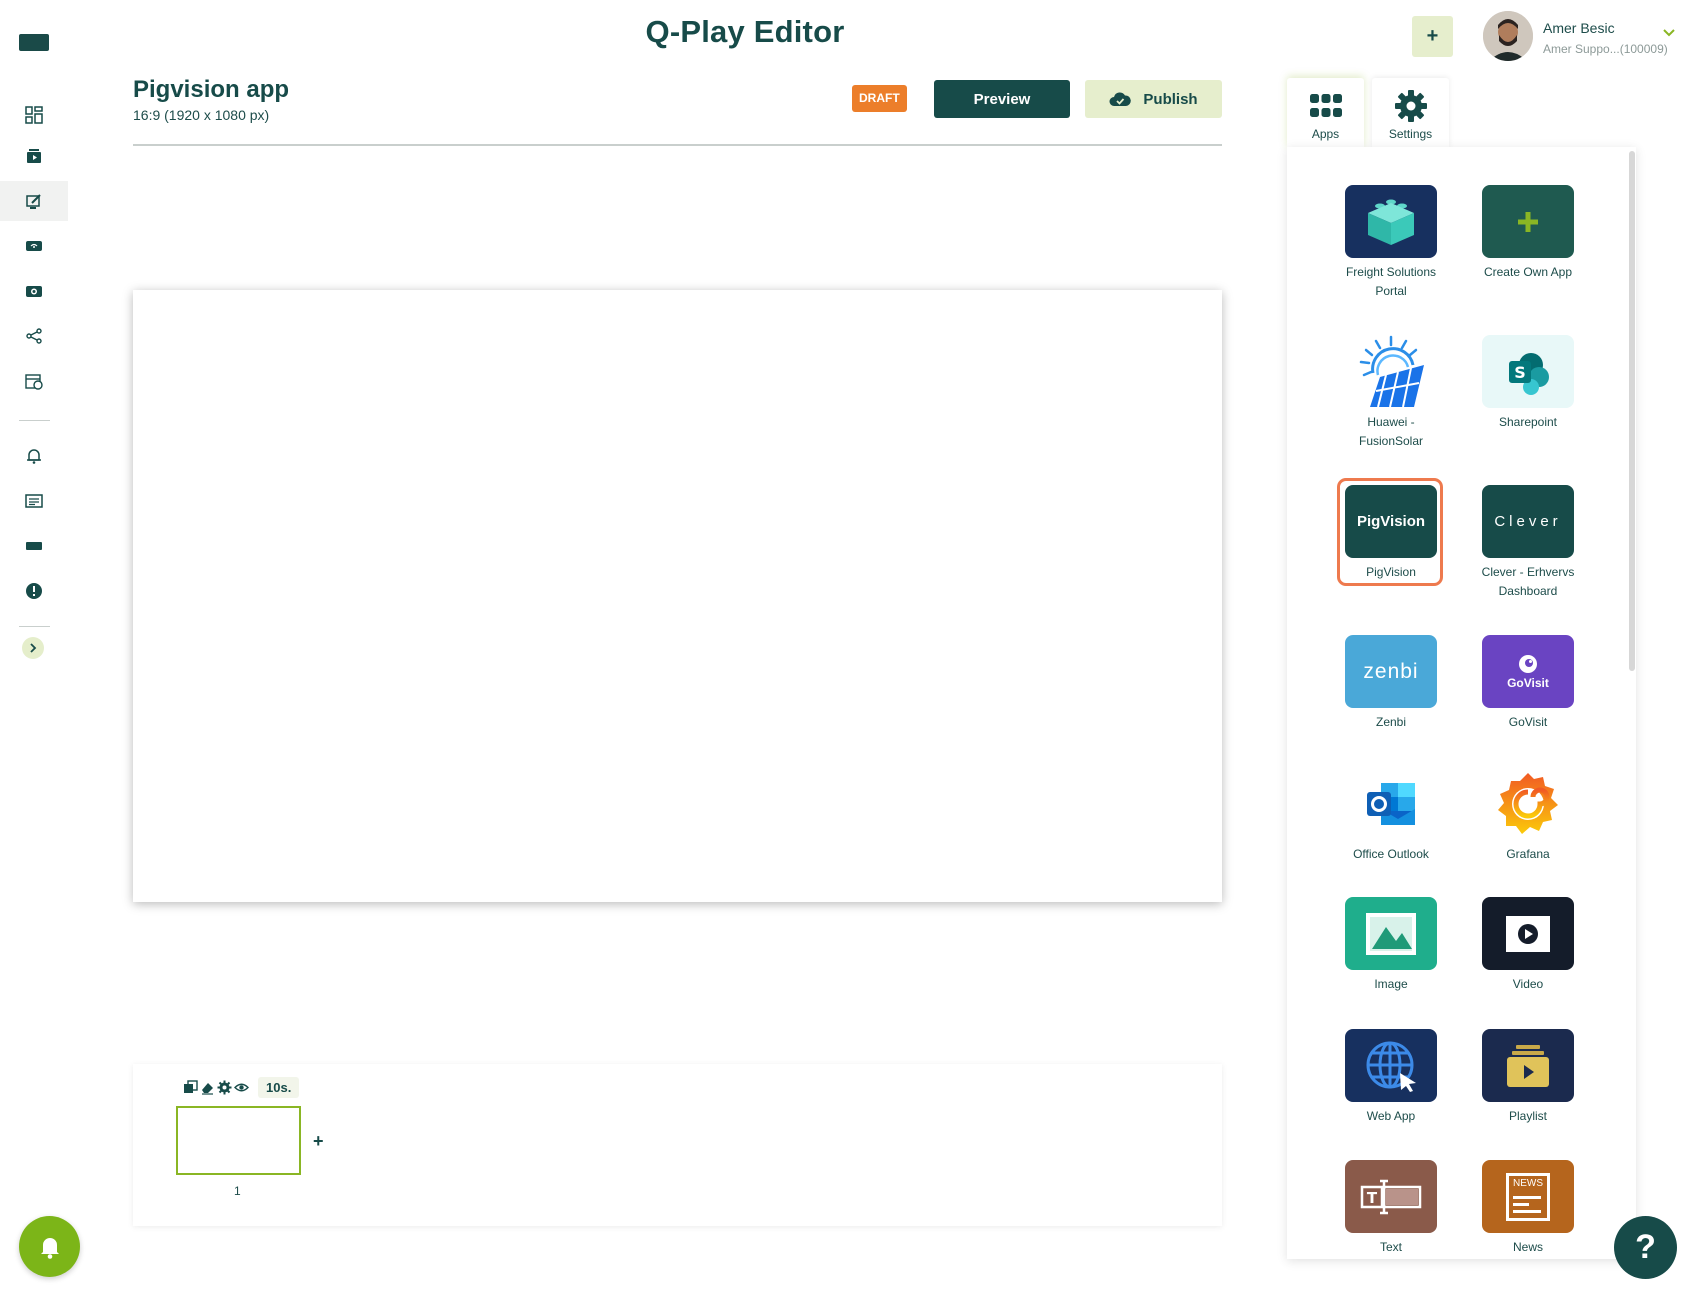 The image size is (1688, 1294). I want to click on sidebar-item-share, so click(34, 336).